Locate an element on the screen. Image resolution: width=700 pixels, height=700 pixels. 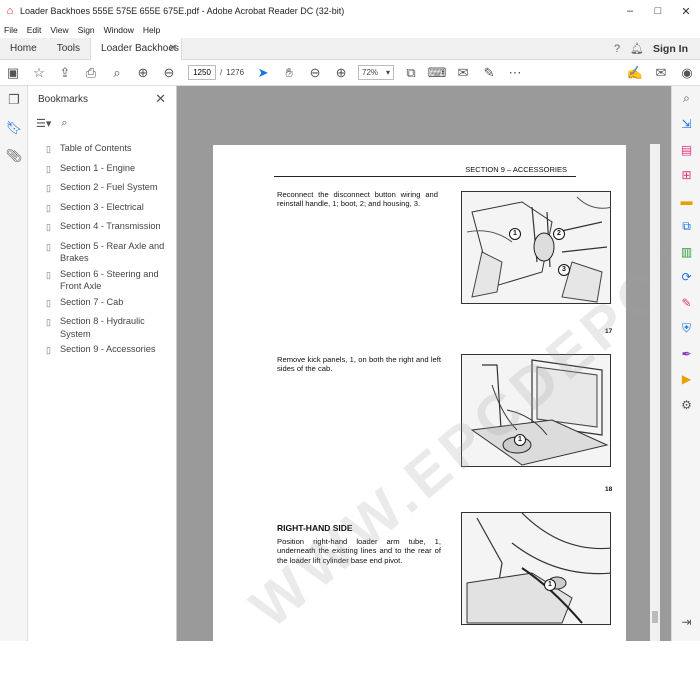
bookmark-item: ▯ Section 8 - Hydraulic System is located at coordinates (102, 329).